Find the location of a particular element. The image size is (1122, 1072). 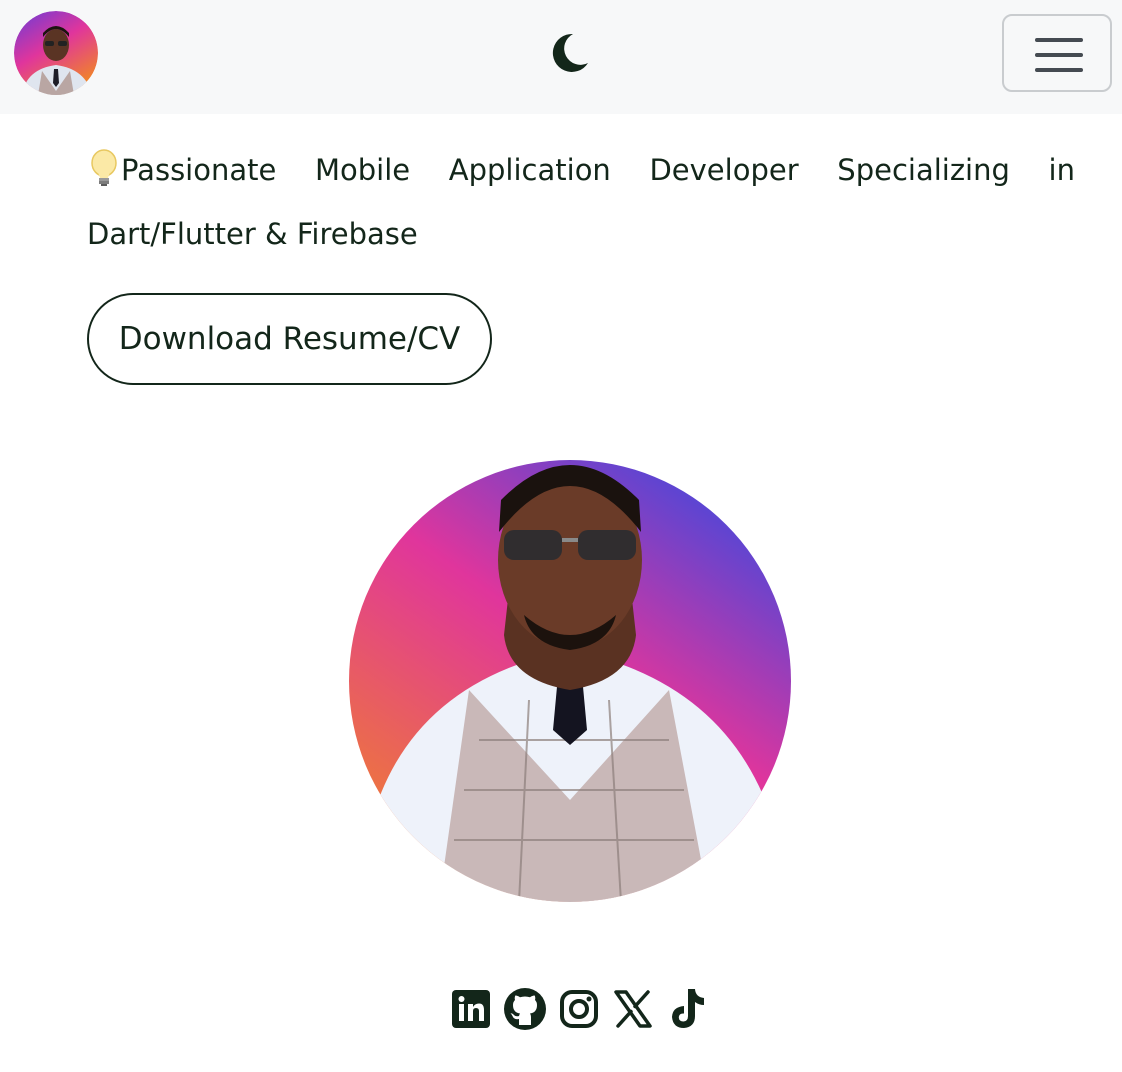

top-navbar is located at coordinates (561, 57).